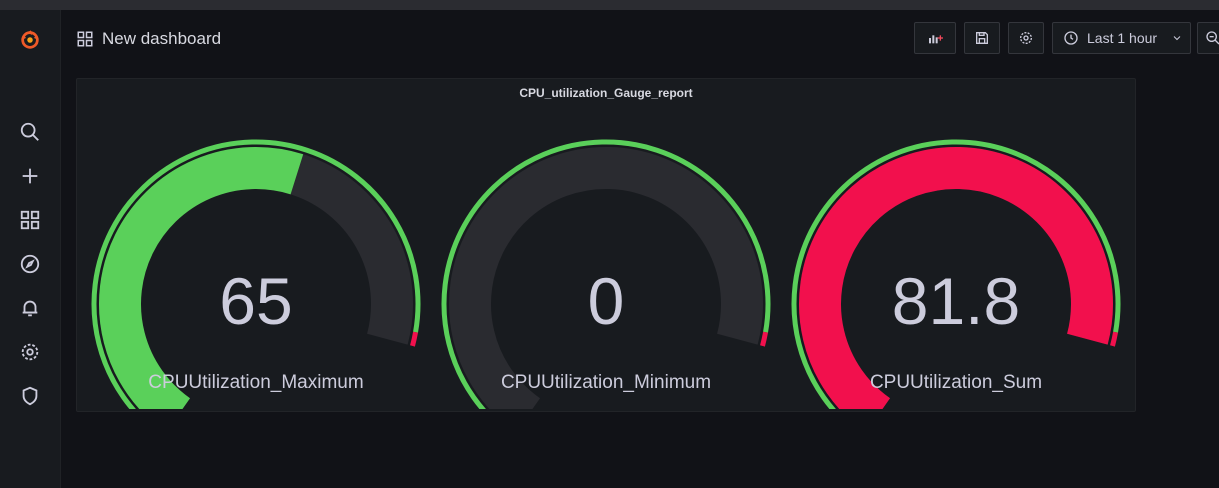 Image resolution: width=1219 pixels, height=488 pixels. Describe the element at coordinates (606, 301) in the screenshot. I see `gauge-value: 0` at that location.